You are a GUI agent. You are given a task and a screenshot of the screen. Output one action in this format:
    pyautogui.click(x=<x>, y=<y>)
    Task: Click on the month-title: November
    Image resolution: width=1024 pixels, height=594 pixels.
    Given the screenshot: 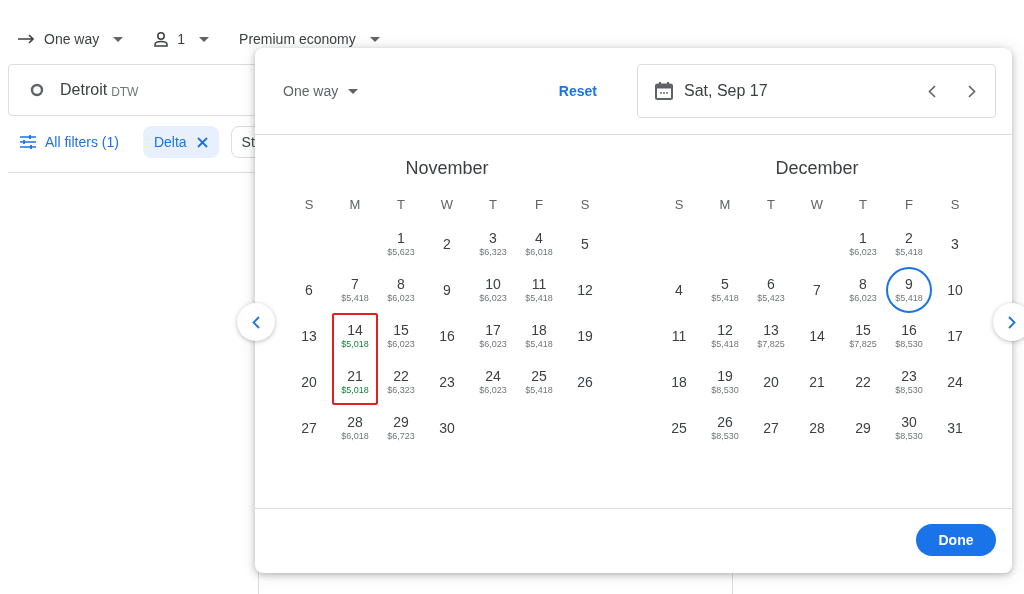 What is the action you would take?
    pyautogui.click(x=447, y=169)
    